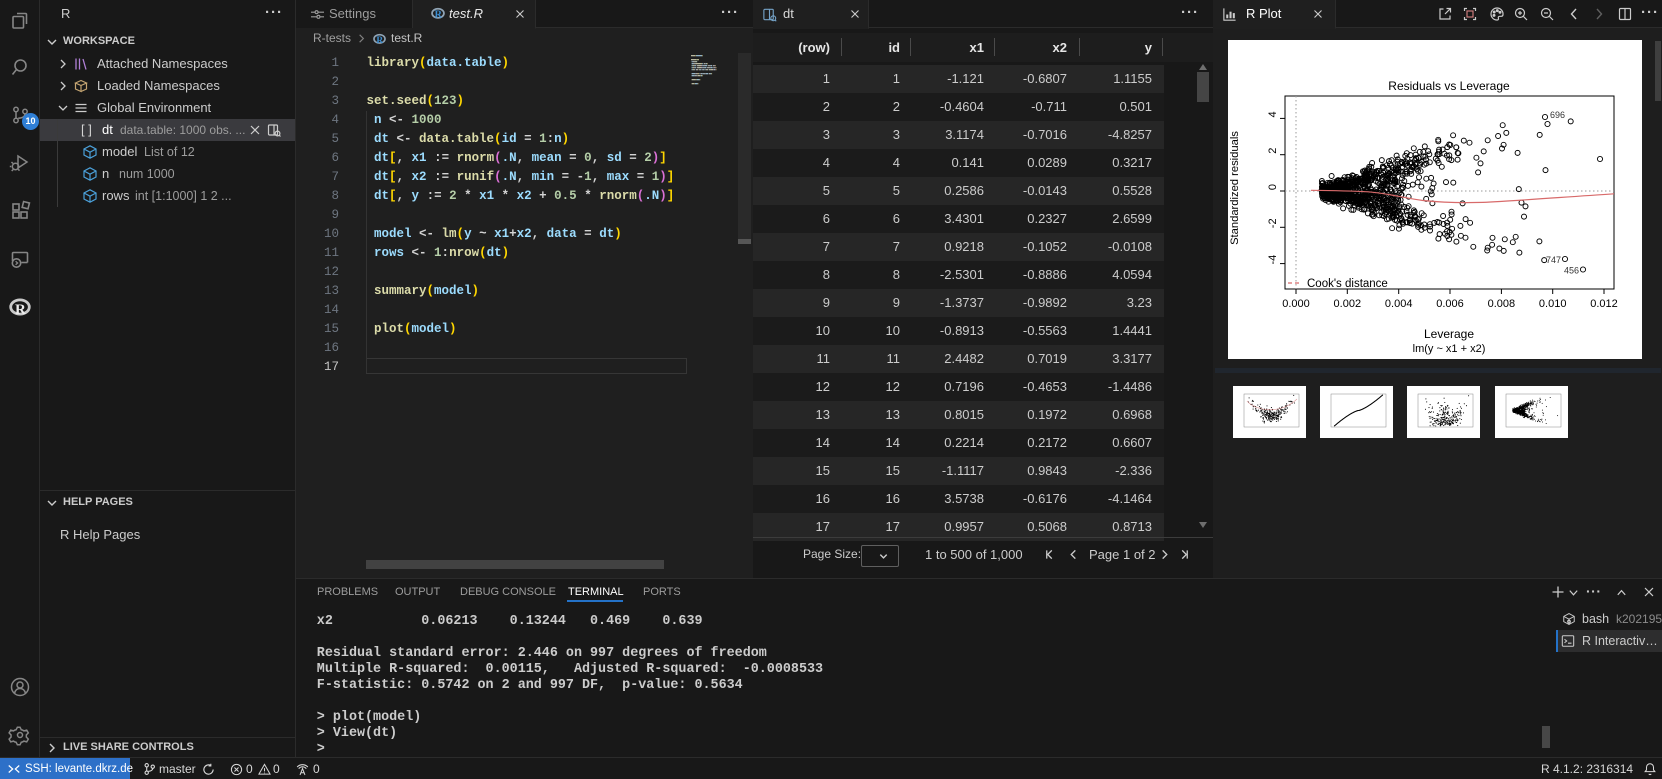 The width and height of the screenshot is (1662, 779). What do you see at coordinates (1273, 187) in the screenshot?
I see `svg-text: 0` at bounding box center [1273, 187].